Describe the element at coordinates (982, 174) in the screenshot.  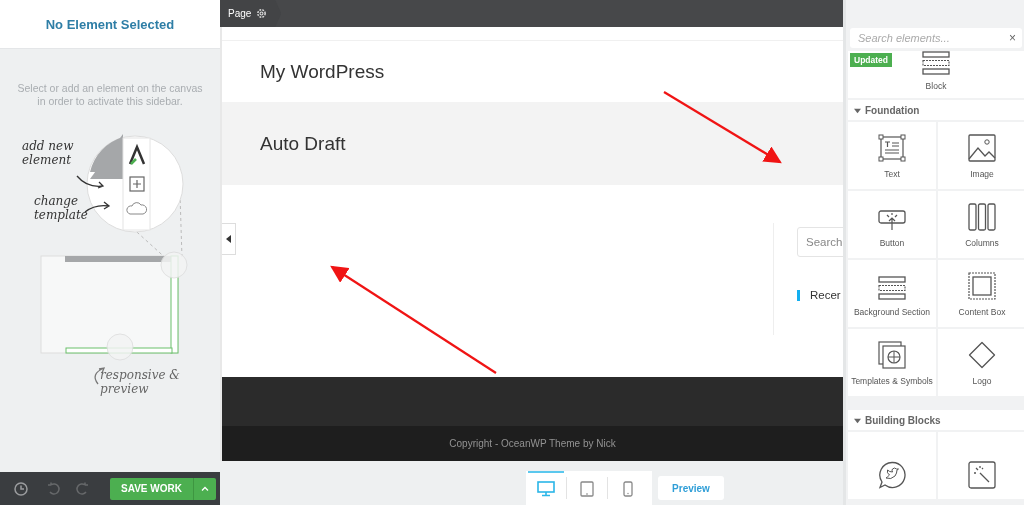
I see `tile-label: Image` at that location.